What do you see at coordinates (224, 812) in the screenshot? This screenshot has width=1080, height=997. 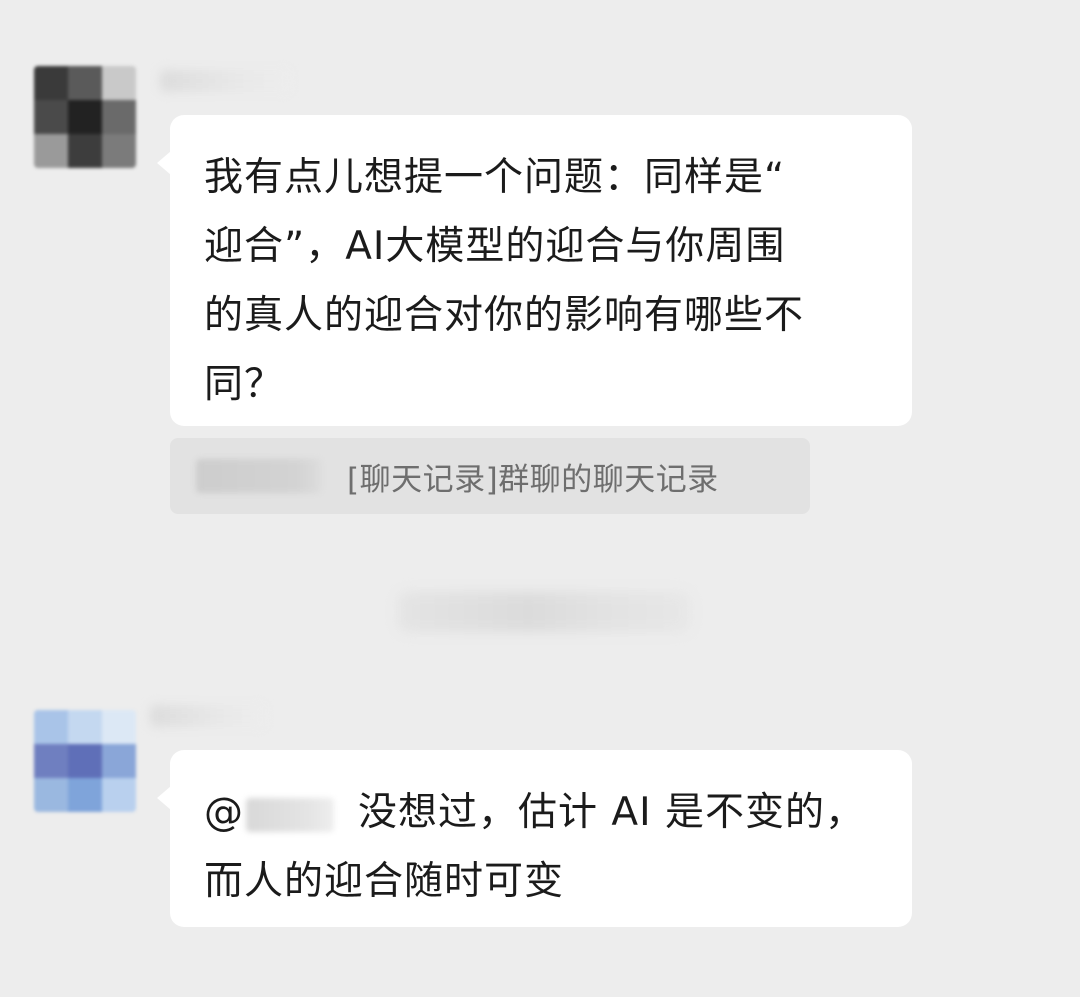 I see `mention: @` at bounding box center [224, 812].